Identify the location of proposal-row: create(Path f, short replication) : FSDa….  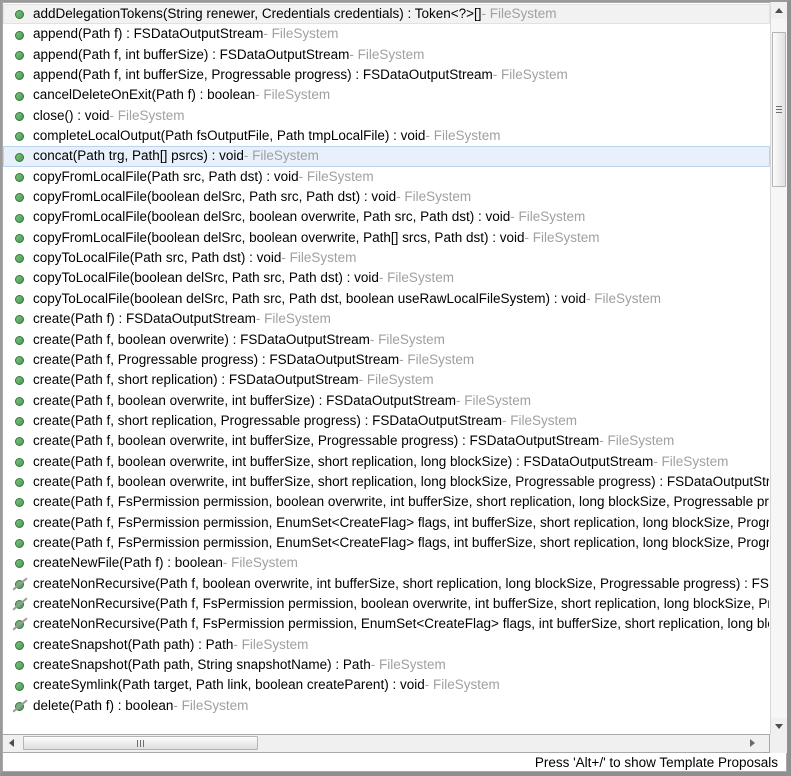
(386, 380).